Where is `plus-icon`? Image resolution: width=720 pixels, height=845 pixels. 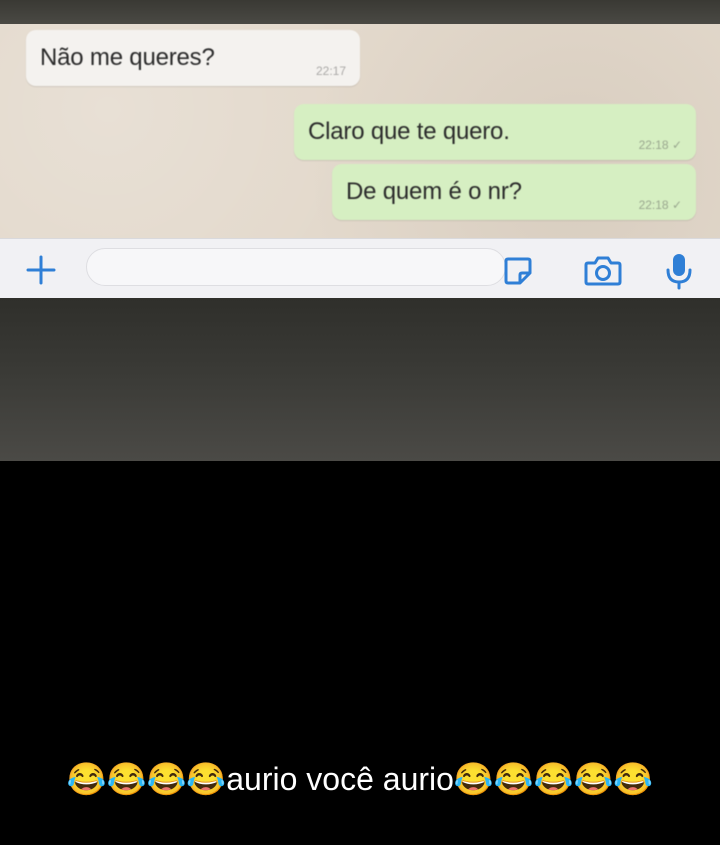 plus-icon is located at coordinates (41, 270).